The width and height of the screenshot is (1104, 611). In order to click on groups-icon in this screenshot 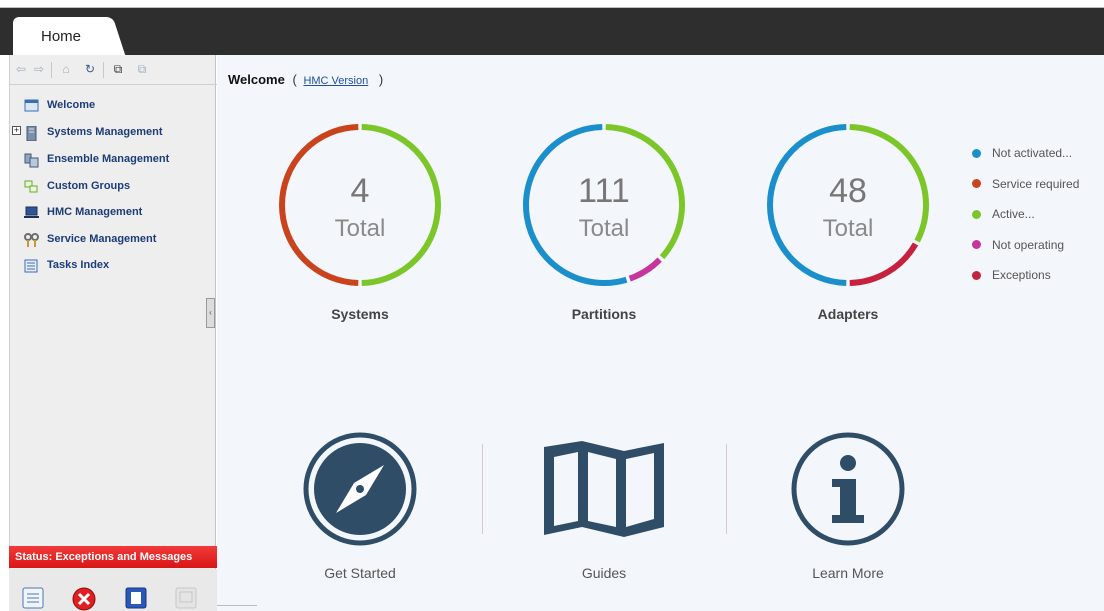, I will do `click(31, 186)`.